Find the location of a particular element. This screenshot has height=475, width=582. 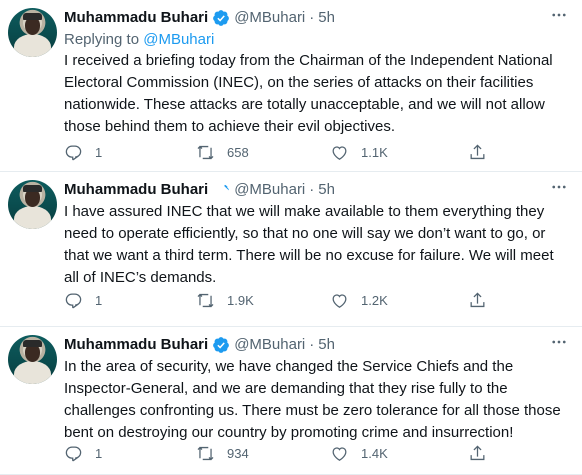

retweet-count: 658 is located at coordinates (238, 152).